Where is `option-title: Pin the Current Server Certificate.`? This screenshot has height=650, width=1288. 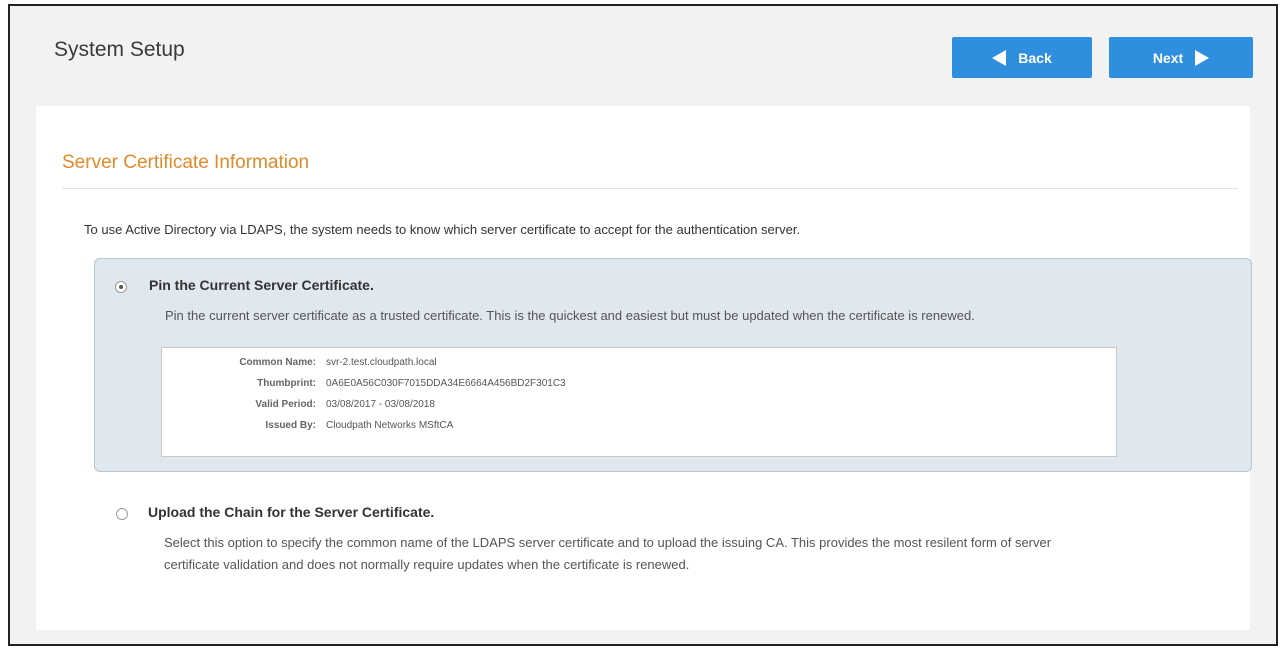 option-title: Pin the Current Server Certificate. is located at coordinates (261, 285).